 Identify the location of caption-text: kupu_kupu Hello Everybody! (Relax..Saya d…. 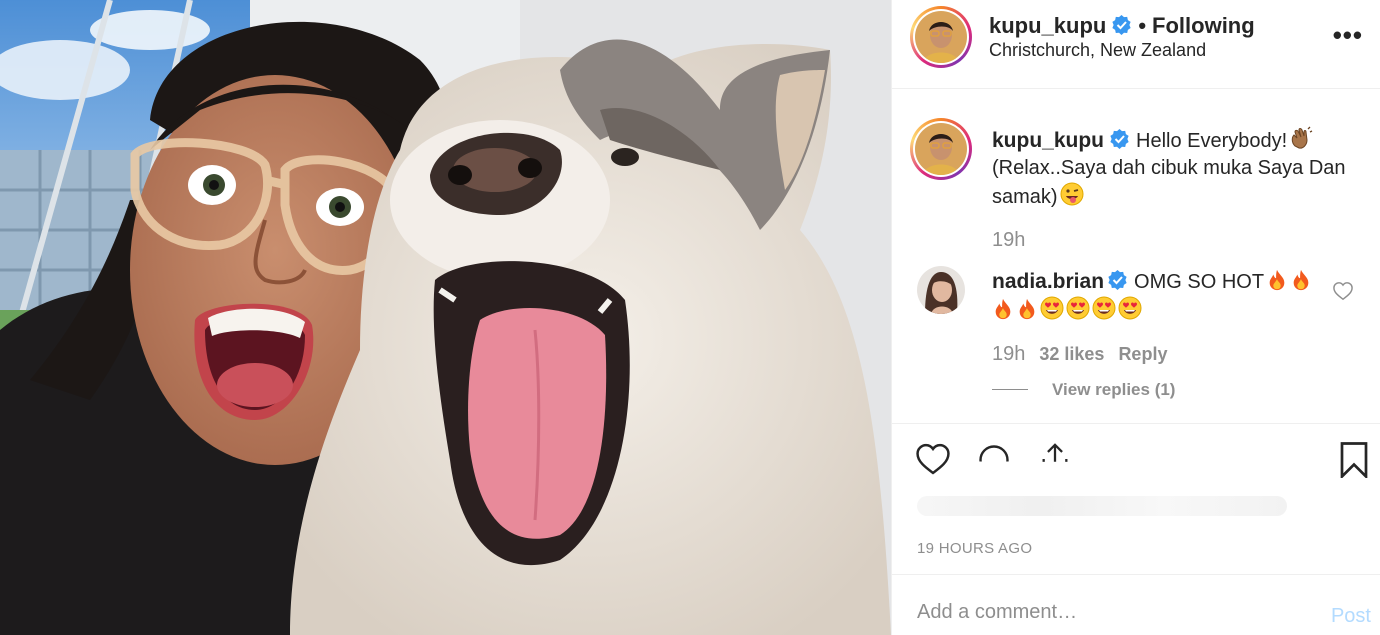
(1177, 168).